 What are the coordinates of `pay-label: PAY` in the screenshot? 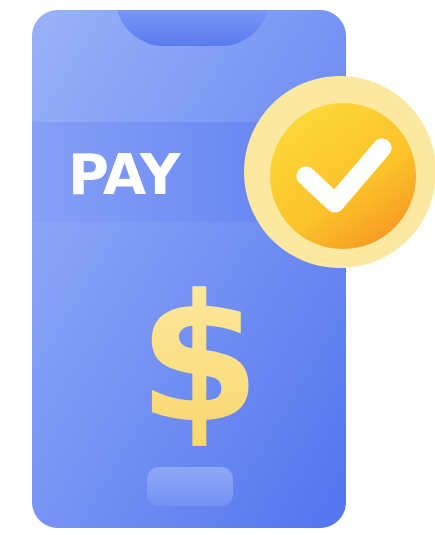 It's located at (125, 175).